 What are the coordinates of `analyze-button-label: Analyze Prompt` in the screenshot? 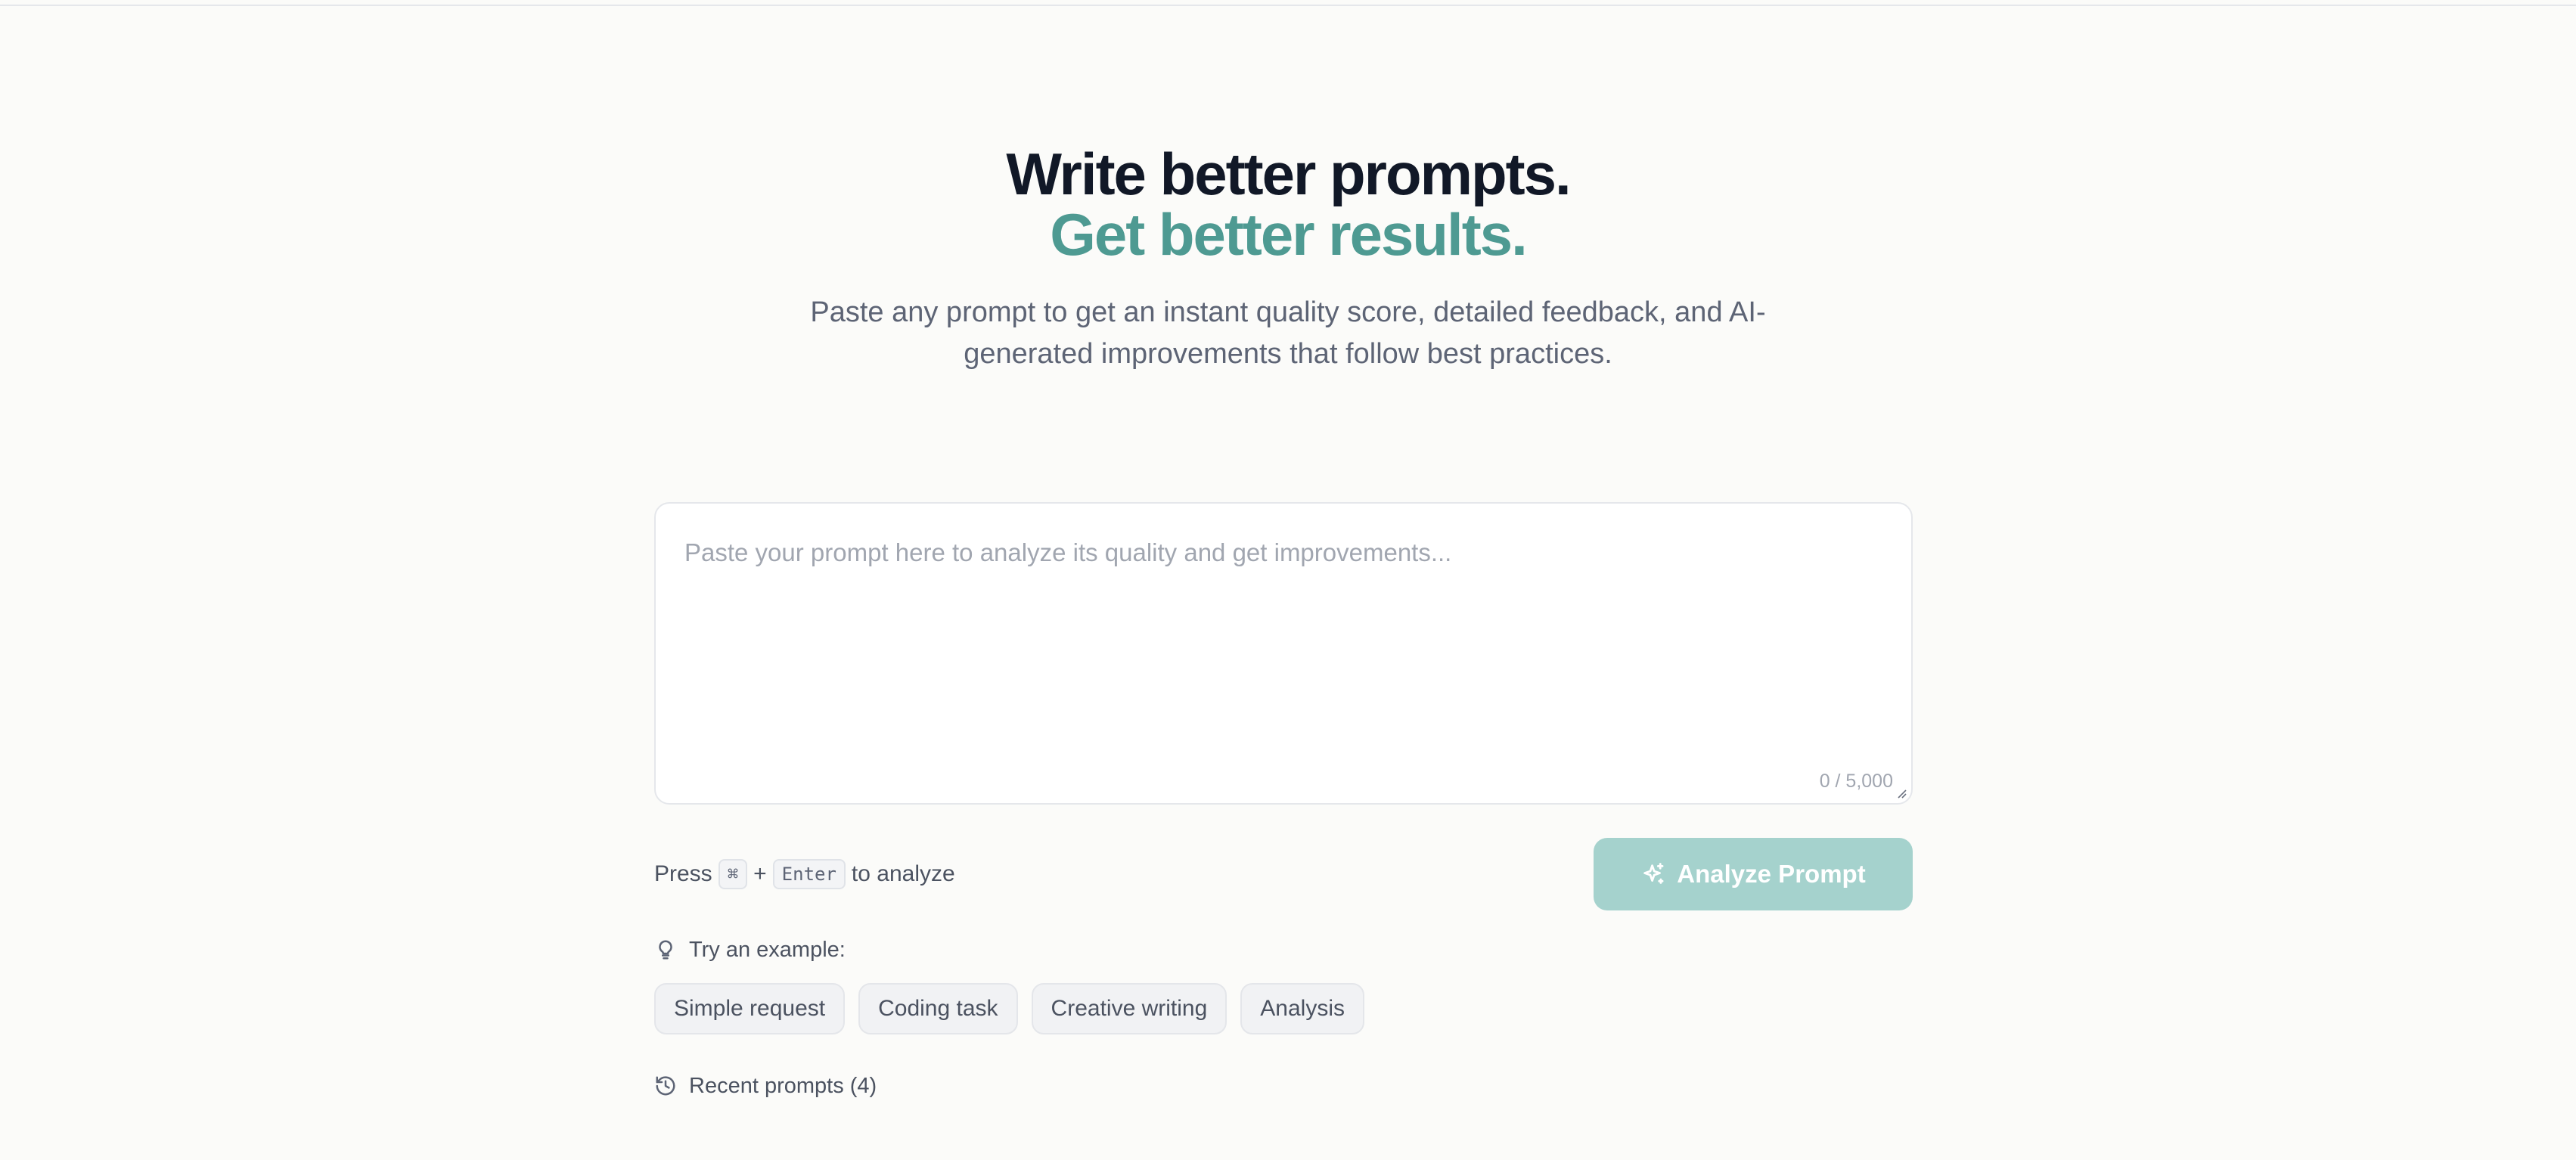 It's located at (1771, 874).